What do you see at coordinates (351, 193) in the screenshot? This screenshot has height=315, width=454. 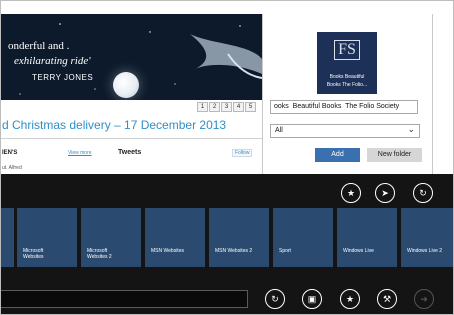 I see `favorite-star-icon: ★` at bounding box center [351, 193].